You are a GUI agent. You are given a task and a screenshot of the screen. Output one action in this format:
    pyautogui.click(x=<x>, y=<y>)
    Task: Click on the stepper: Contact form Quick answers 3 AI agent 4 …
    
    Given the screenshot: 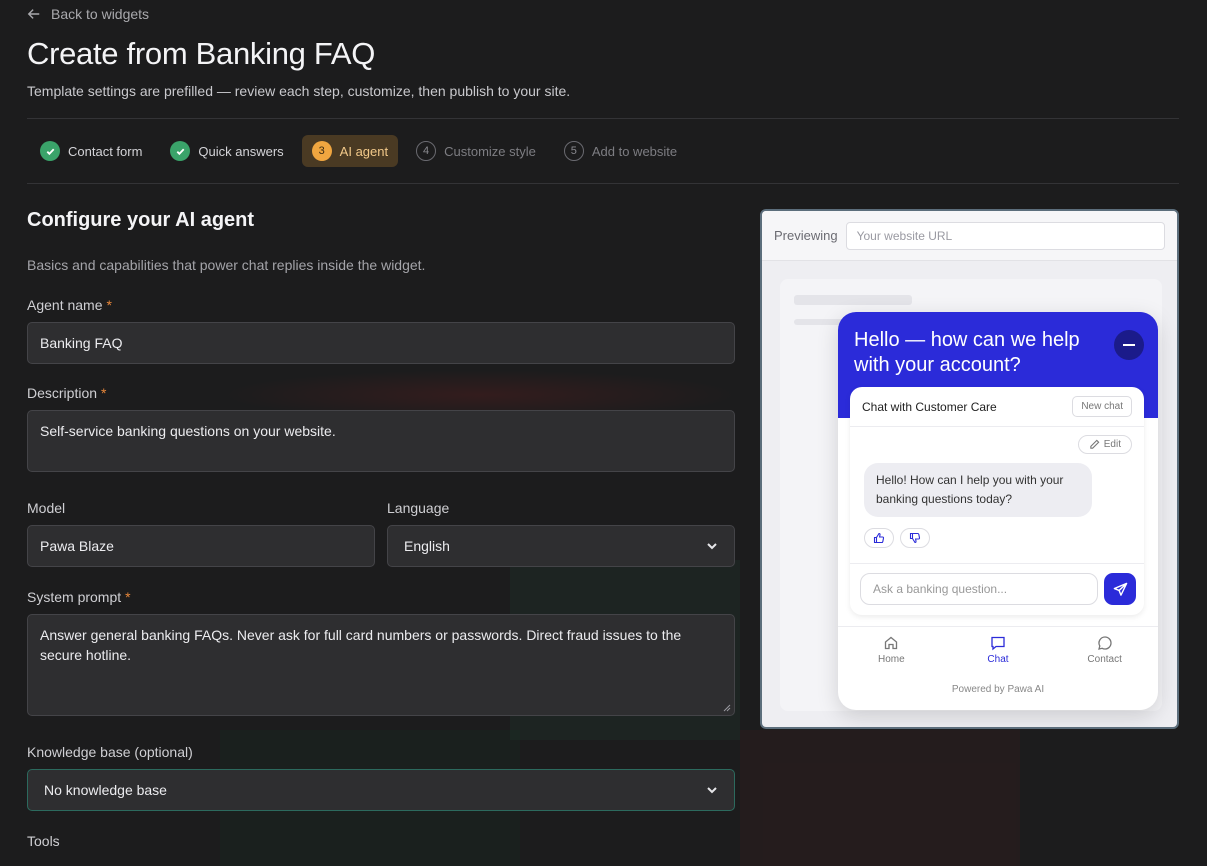 What is the action you would take?
    pyautogui.click(x=358, y=151)
    